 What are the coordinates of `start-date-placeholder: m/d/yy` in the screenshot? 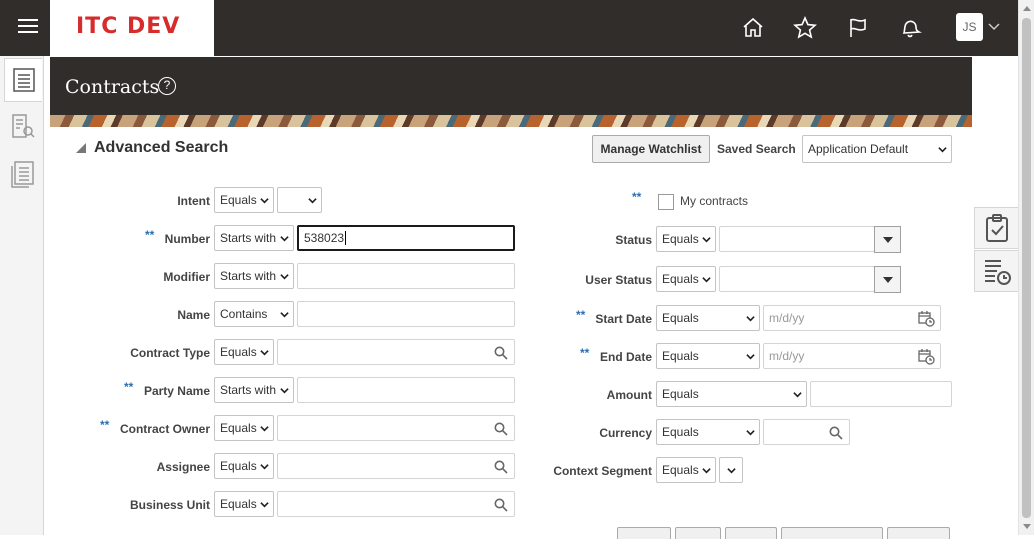 It's located at (787, 318).